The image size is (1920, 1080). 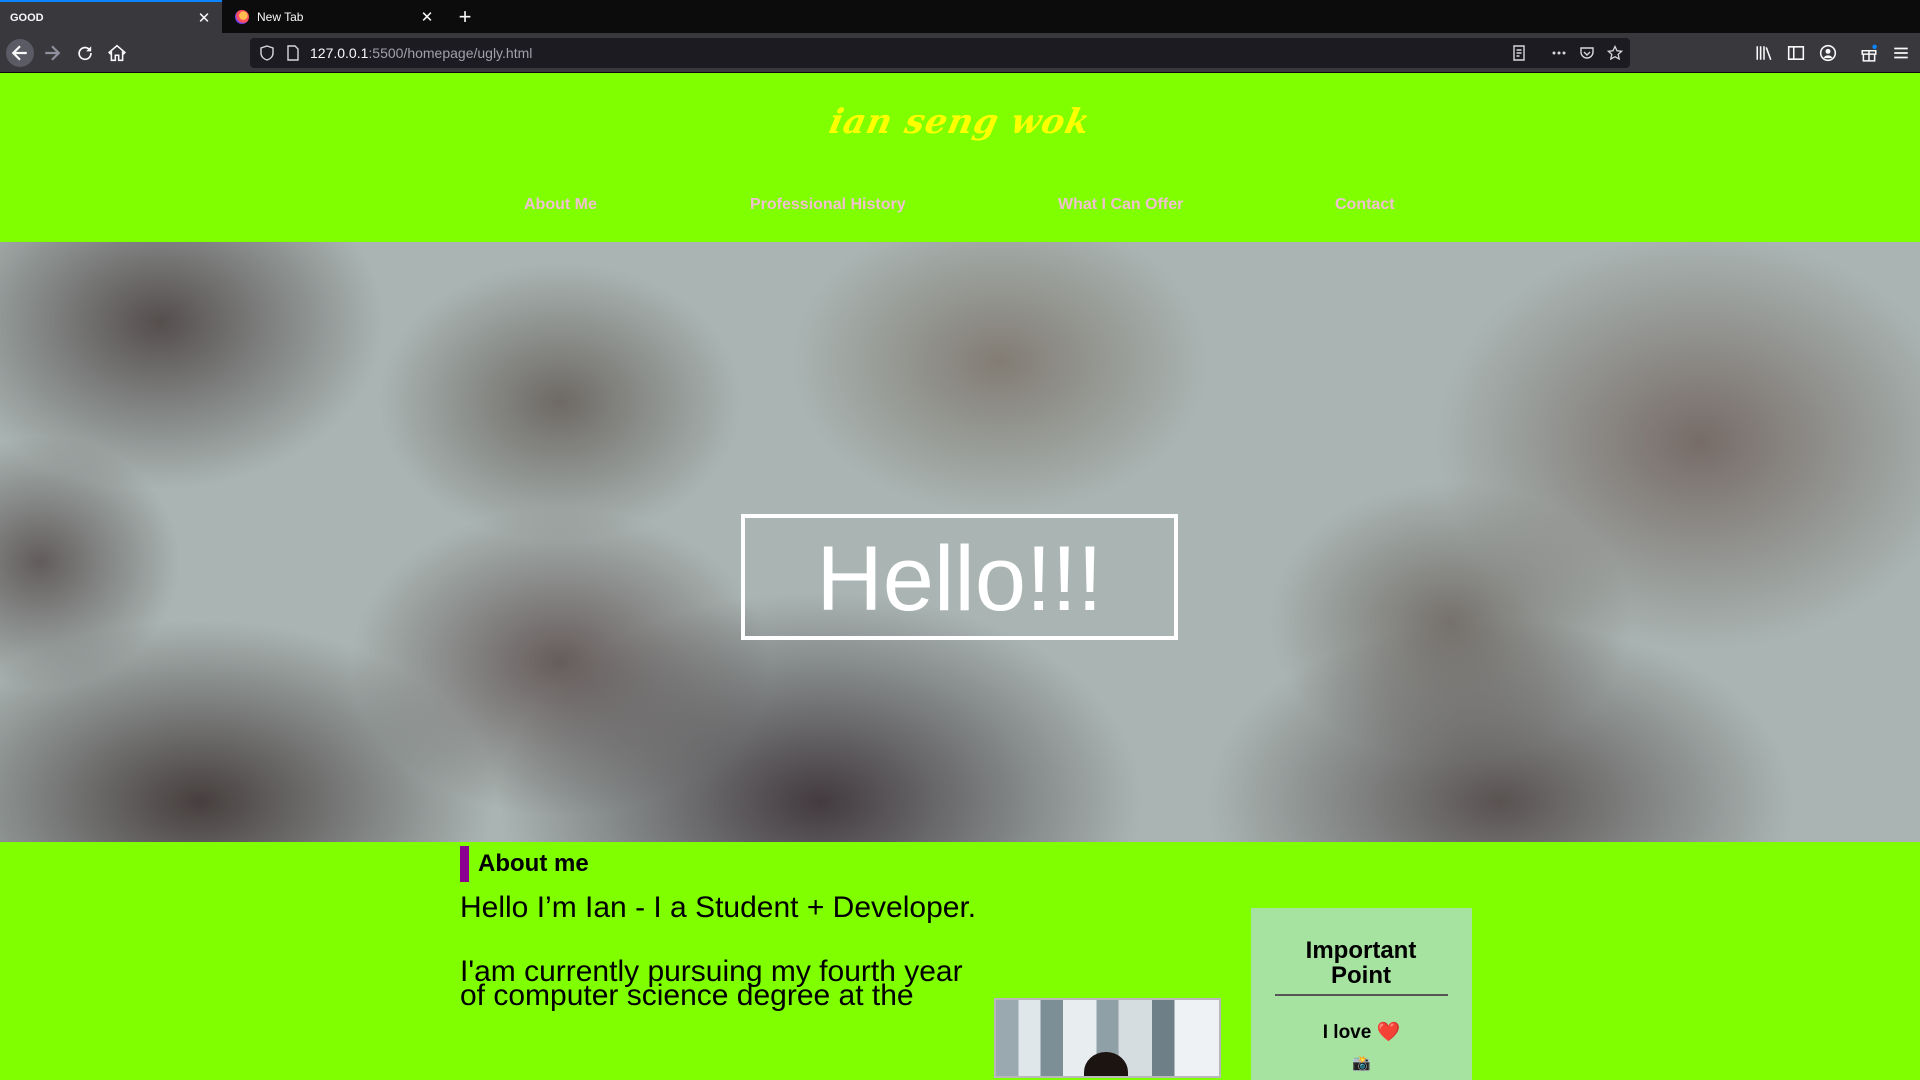 I want to click on sidebar-icon, so click(x=1796, y=53).